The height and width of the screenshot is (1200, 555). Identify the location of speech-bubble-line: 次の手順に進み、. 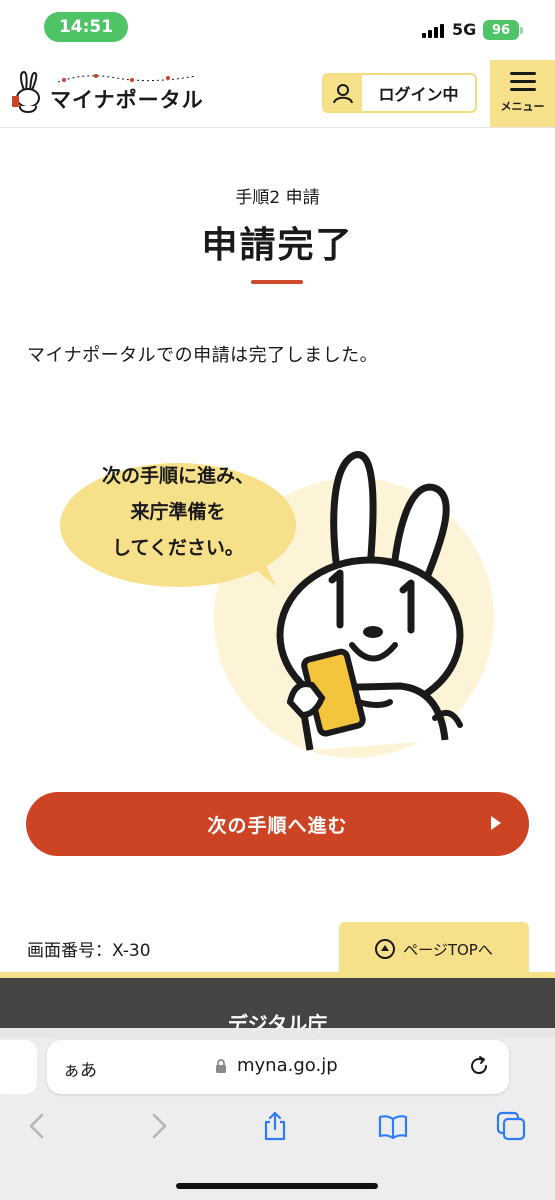
(177, 476).